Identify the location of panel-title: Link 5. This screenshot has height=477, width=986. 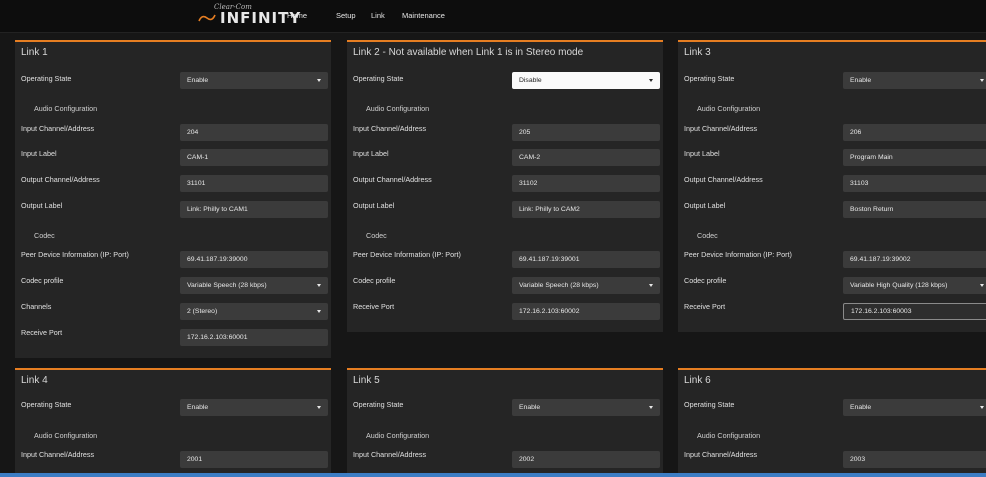
(366, 380).